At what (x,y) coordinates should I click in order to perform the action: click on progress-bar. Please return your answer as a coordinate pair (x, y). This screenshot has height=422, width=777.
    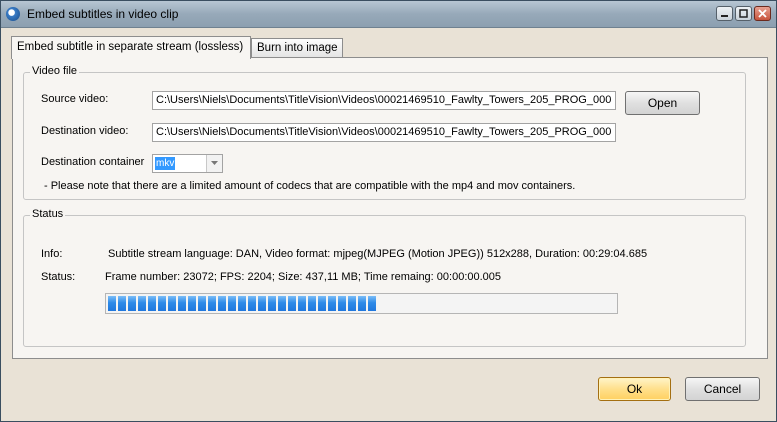
    Looking at the image, I should click on (361, 303).